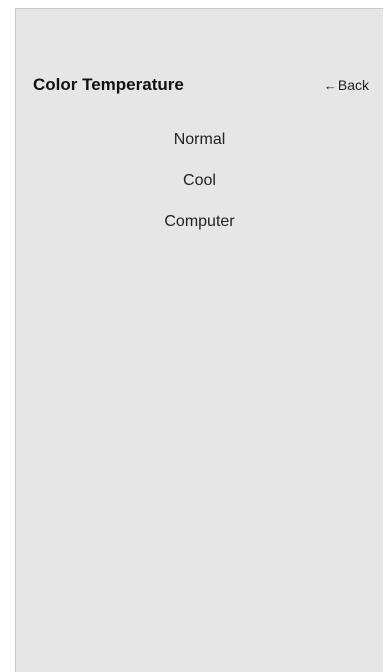 The width and height of the screenshot is (384, 672). Describe the element at coordinates (199, 221) in the screenshot. I see `menu-item-computer: Computer` at that location.